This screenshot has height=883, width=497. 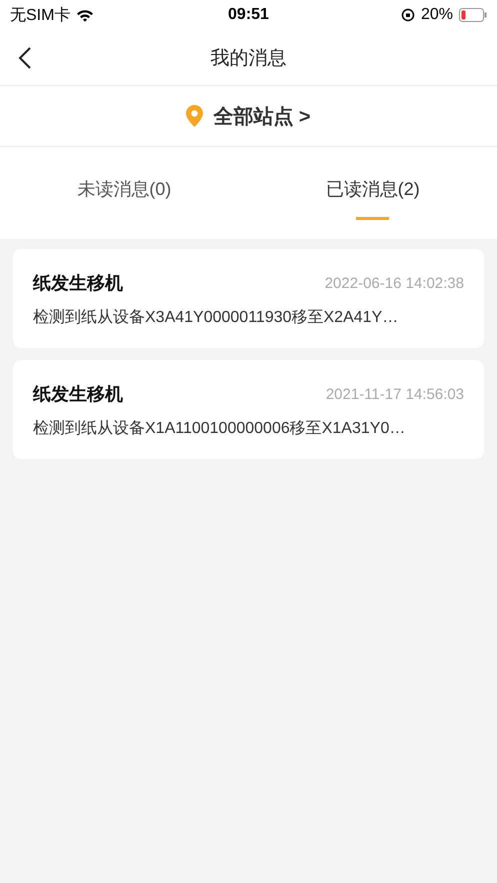 I want to click on message-time: 2022-06-16 14:02:38, so click(x=394, y=283).